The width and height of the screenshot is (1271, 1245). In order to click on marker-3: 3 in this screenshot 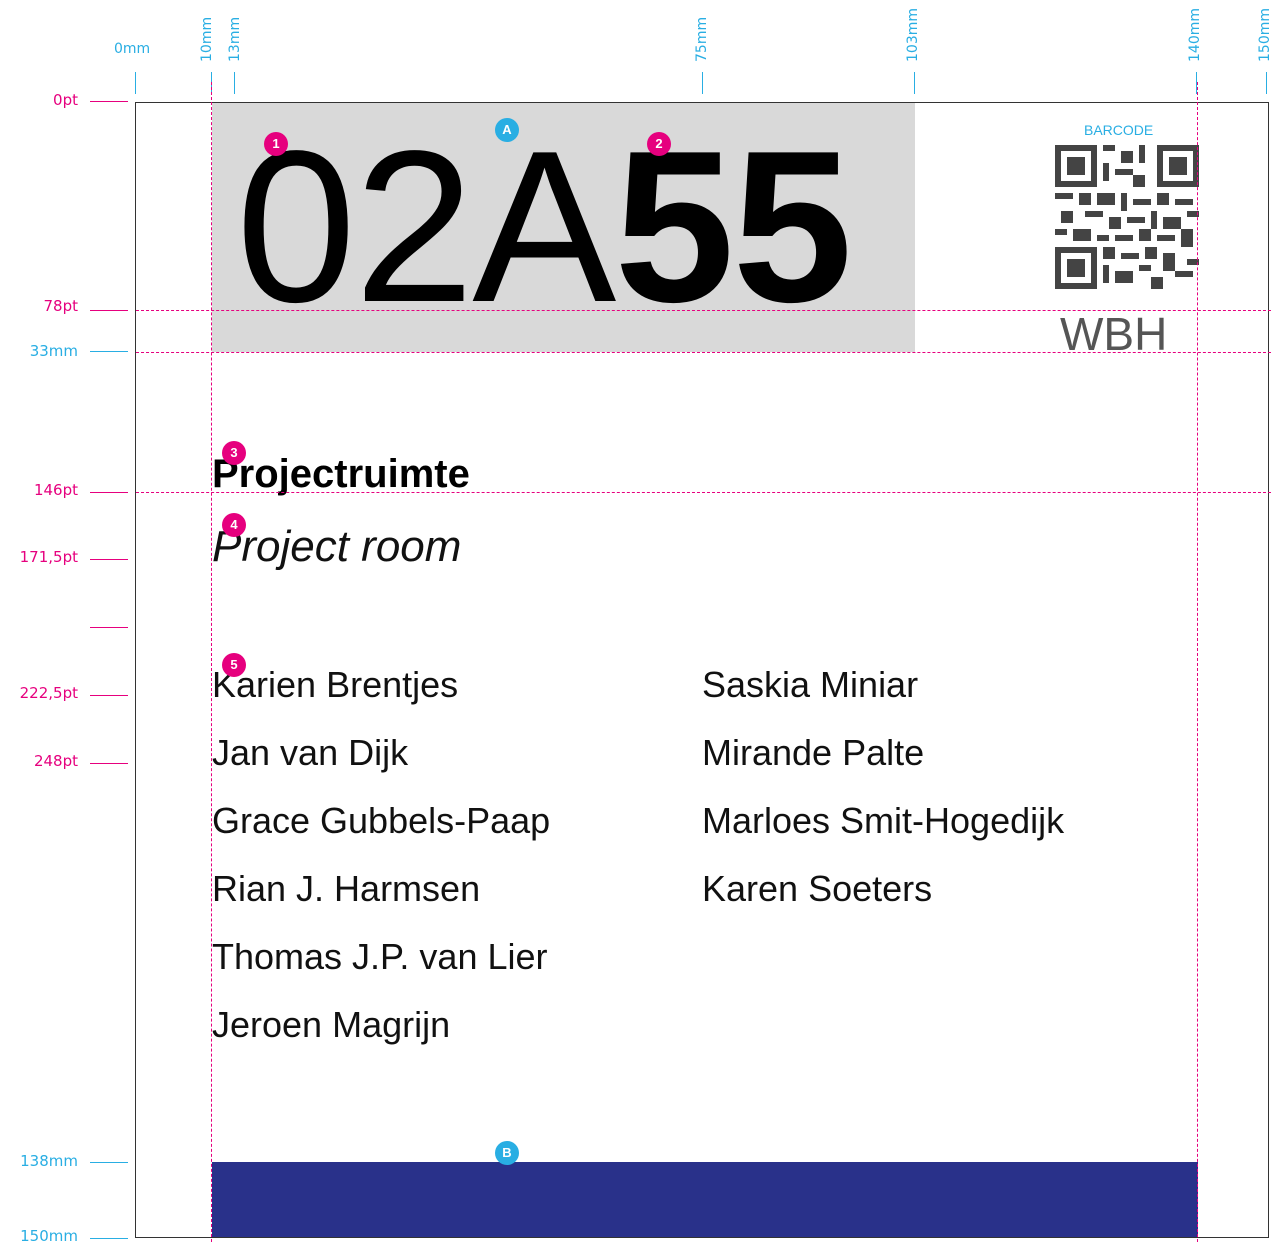, I will do `click(234, 453)`.